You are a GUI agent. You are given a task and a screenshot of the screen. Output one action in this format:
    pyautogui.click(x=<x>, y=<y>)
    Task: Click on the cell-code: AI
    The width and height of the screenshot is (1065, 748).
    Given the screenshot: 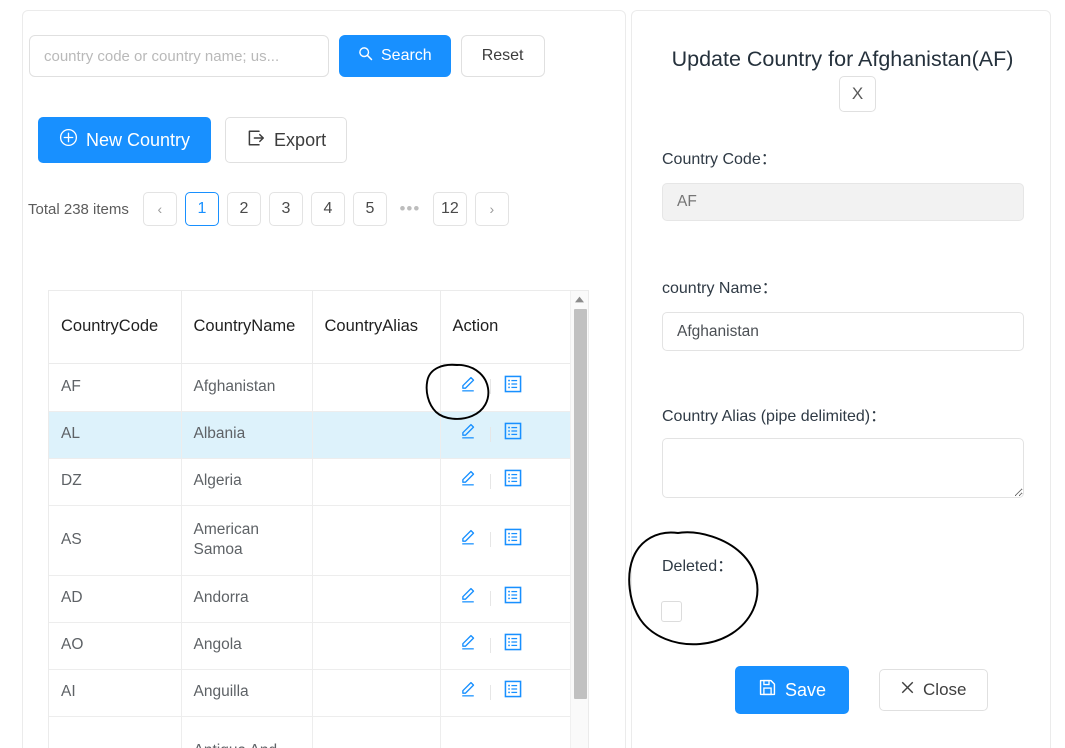 What is the action you would take?
    pyautogui.click(x=115, y=693)
    